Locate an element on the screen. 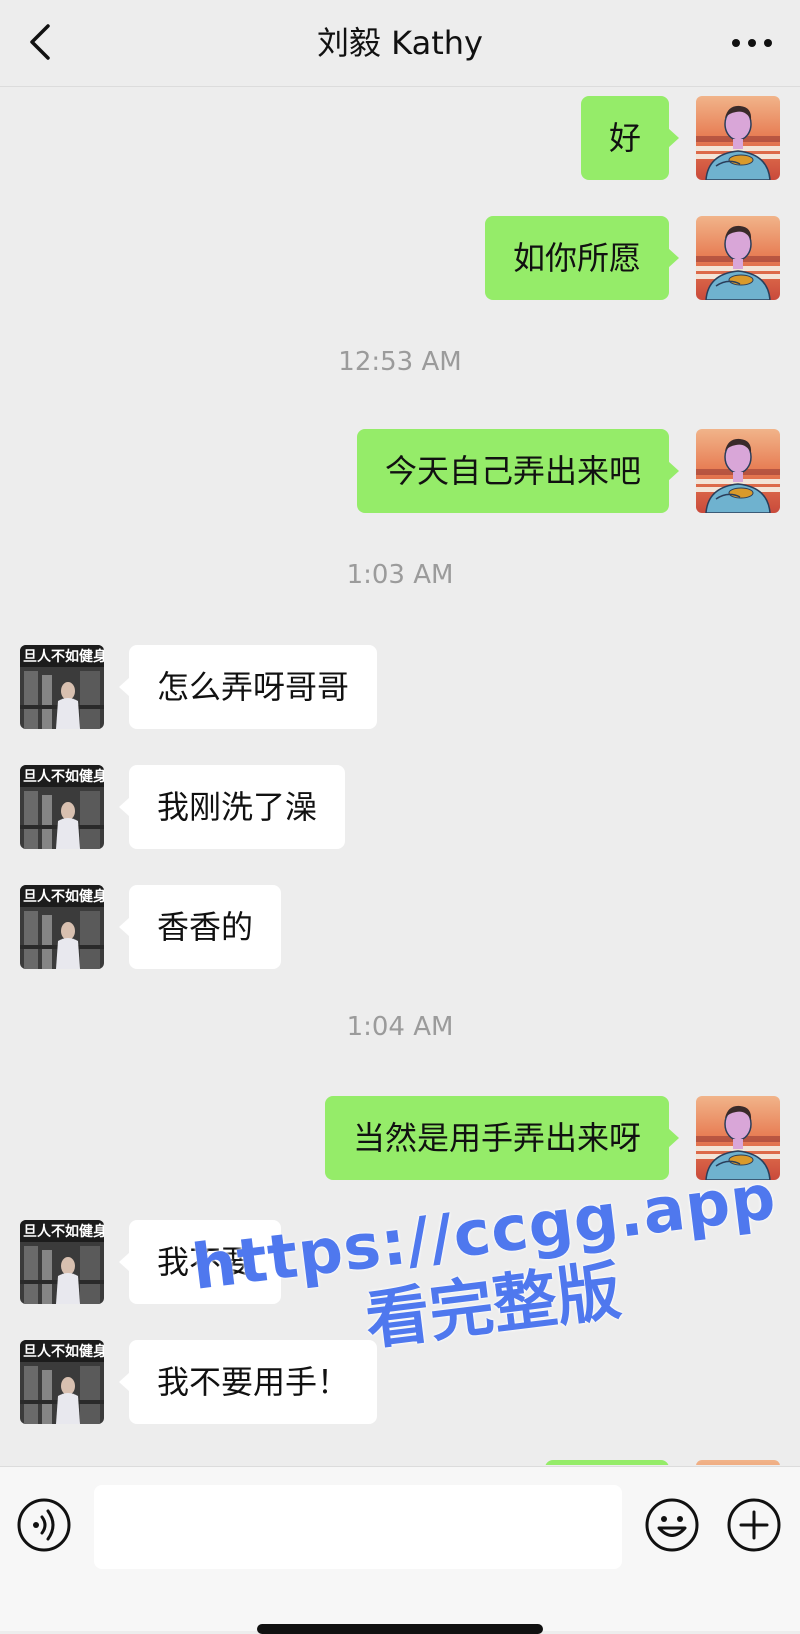 This screenshot has width=800, height=1634. received-message-bubble: 我不要 is located at coordinates (200, 1262).